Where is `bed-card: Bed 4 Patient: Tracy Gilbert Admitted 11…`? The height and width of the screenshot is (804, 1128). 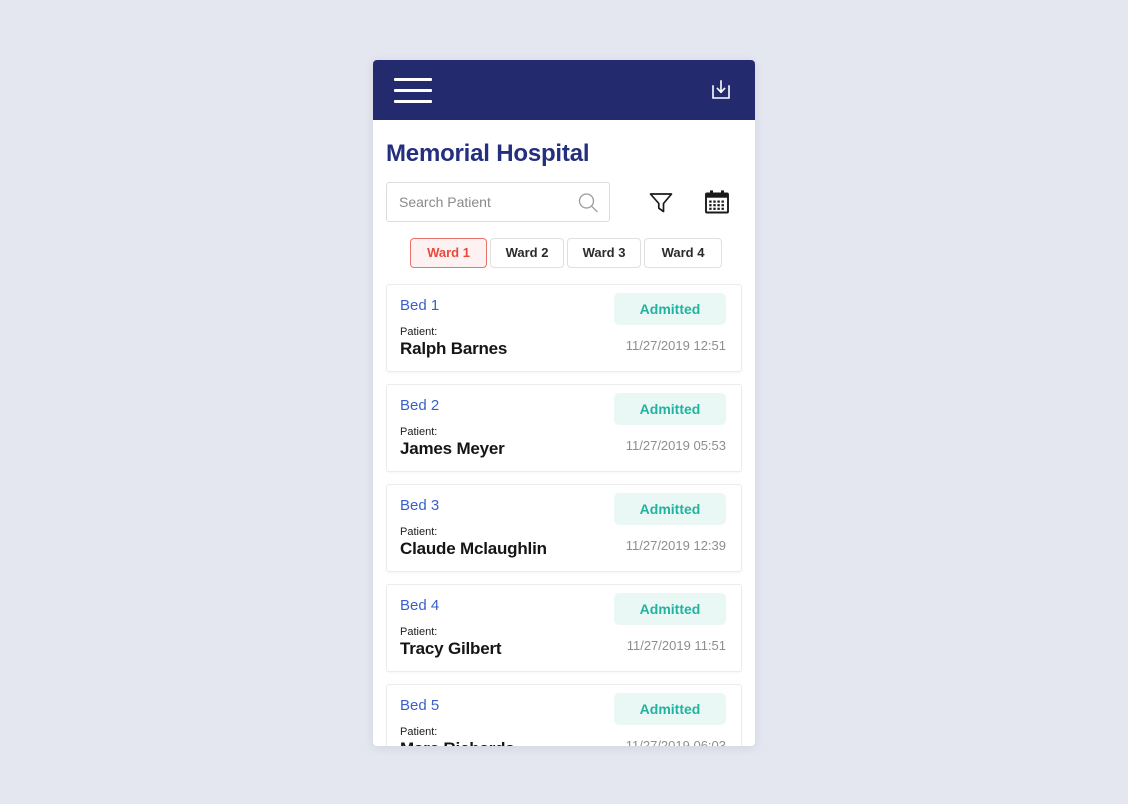
bed-card: Bed 4 Patient: Tracy Gilbert Admitted 11… is located at coordinates (564, 628).